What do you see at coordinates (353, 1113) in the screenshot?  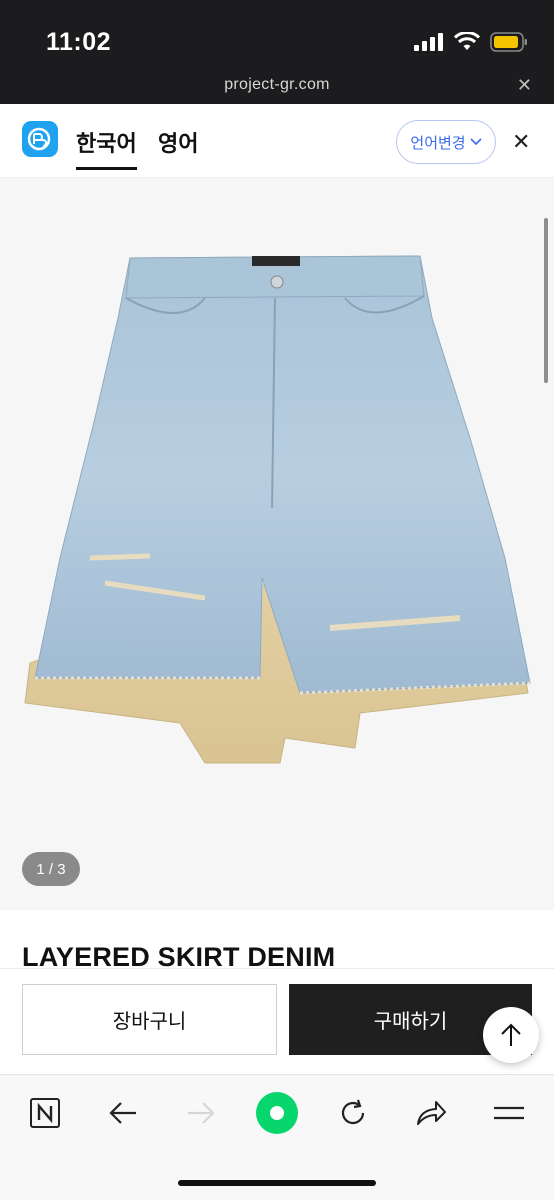 I see `refresh-icon` at bounding box center [353, 1113].